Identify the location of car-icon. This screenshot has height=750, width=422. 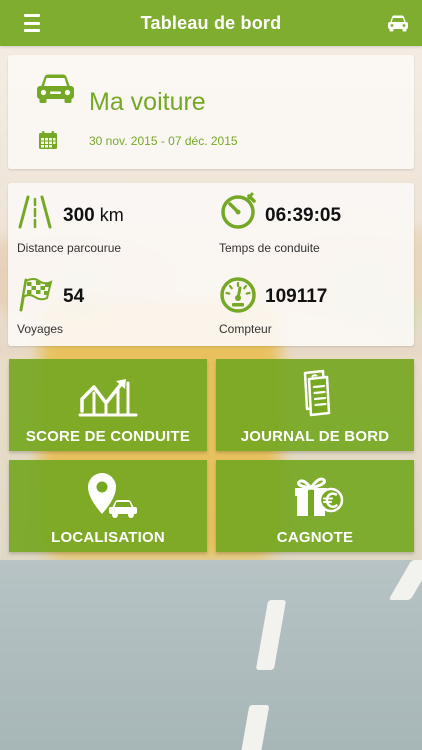
(398, 23).